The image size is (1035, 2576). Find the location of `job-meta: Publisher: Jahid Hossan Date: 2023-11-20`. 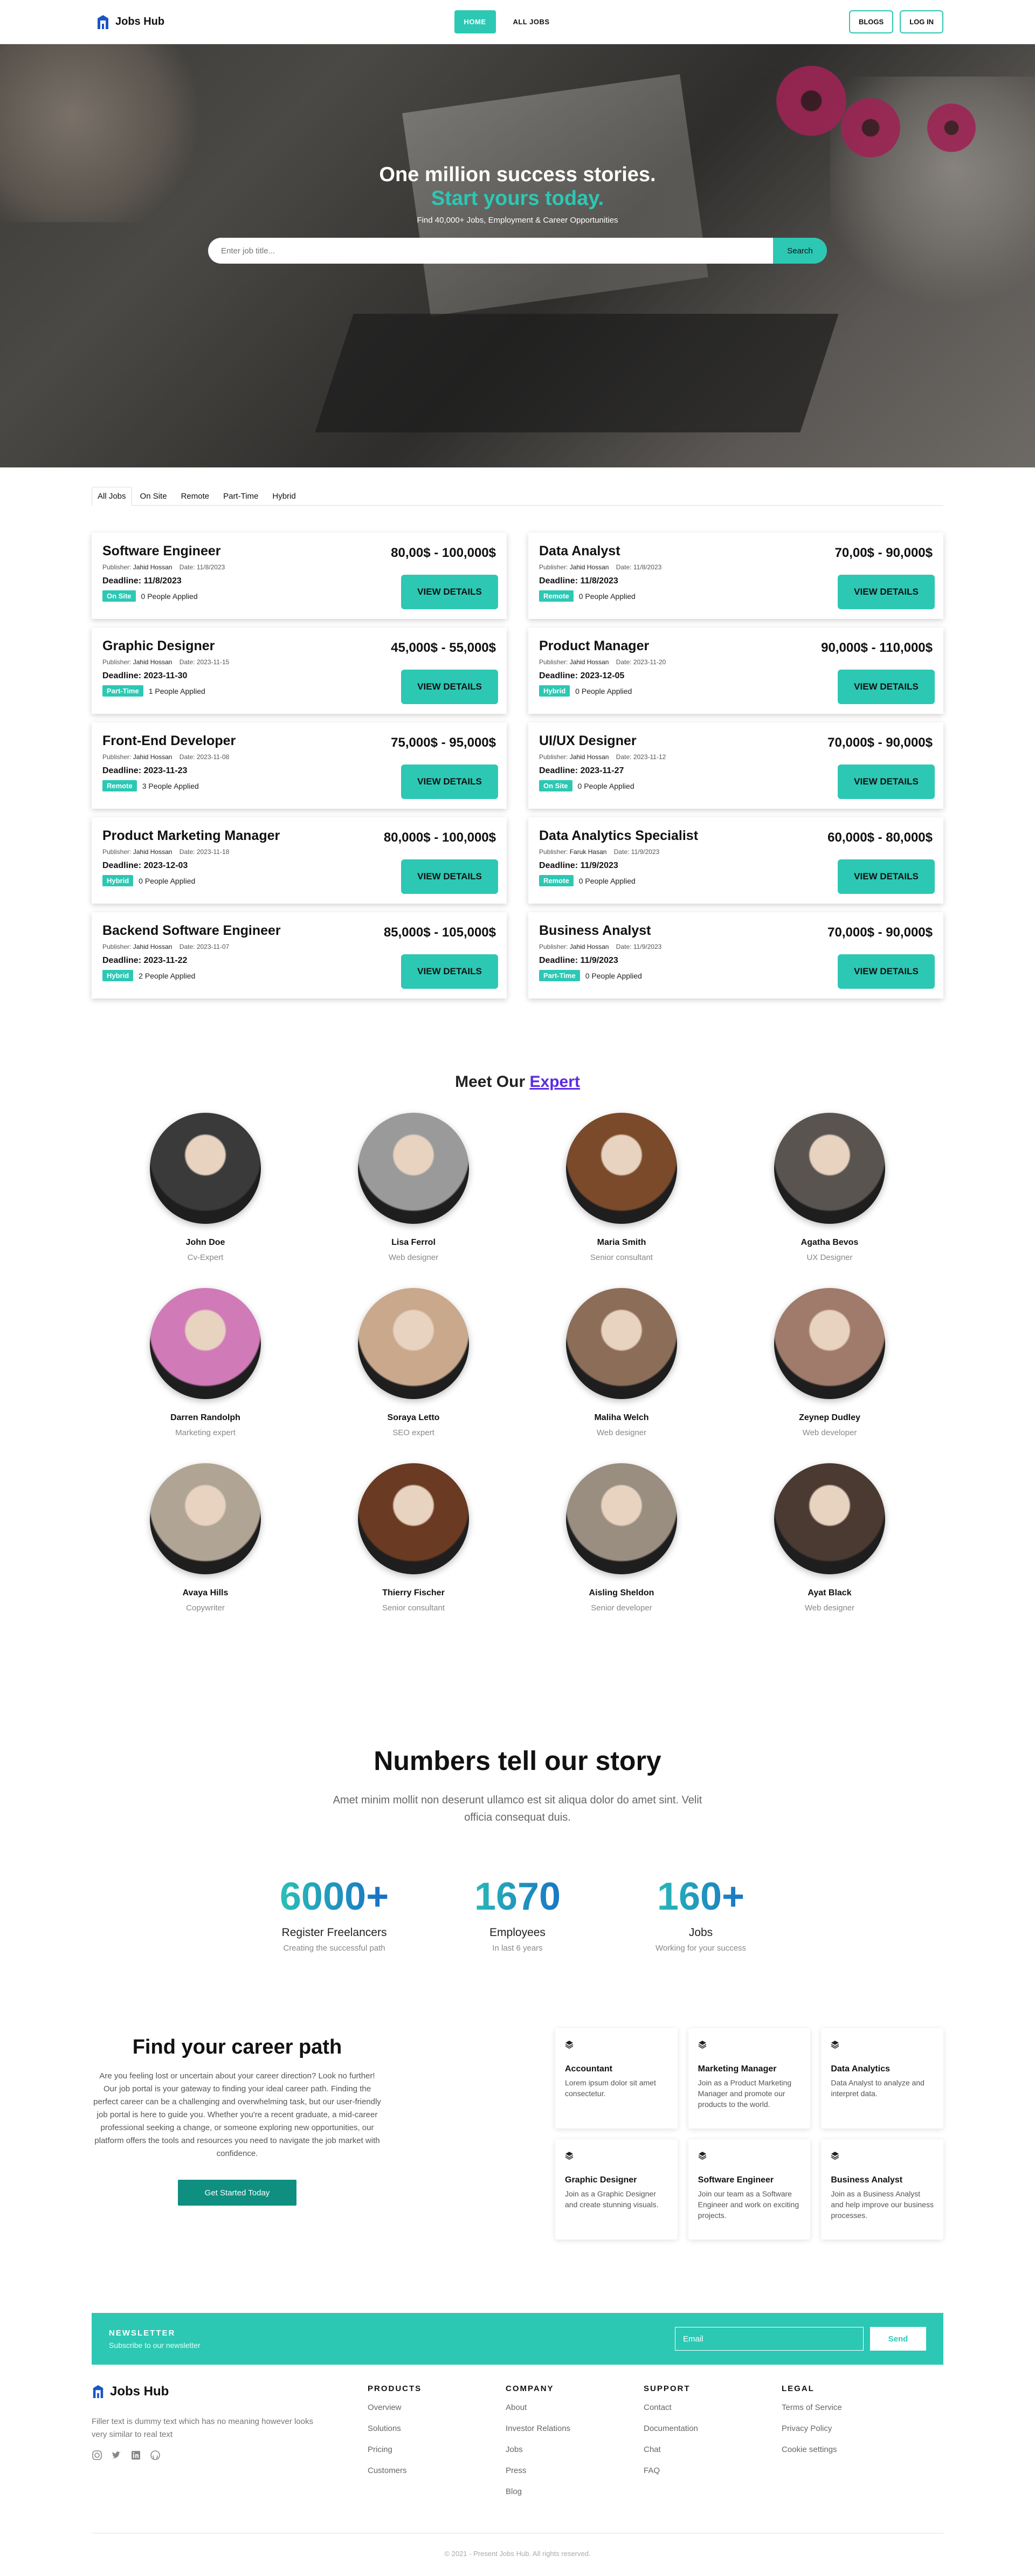

job-meta: Publisher: Jahid Hossan Date: 2023-11-20 is located at coordinates (736, 662).